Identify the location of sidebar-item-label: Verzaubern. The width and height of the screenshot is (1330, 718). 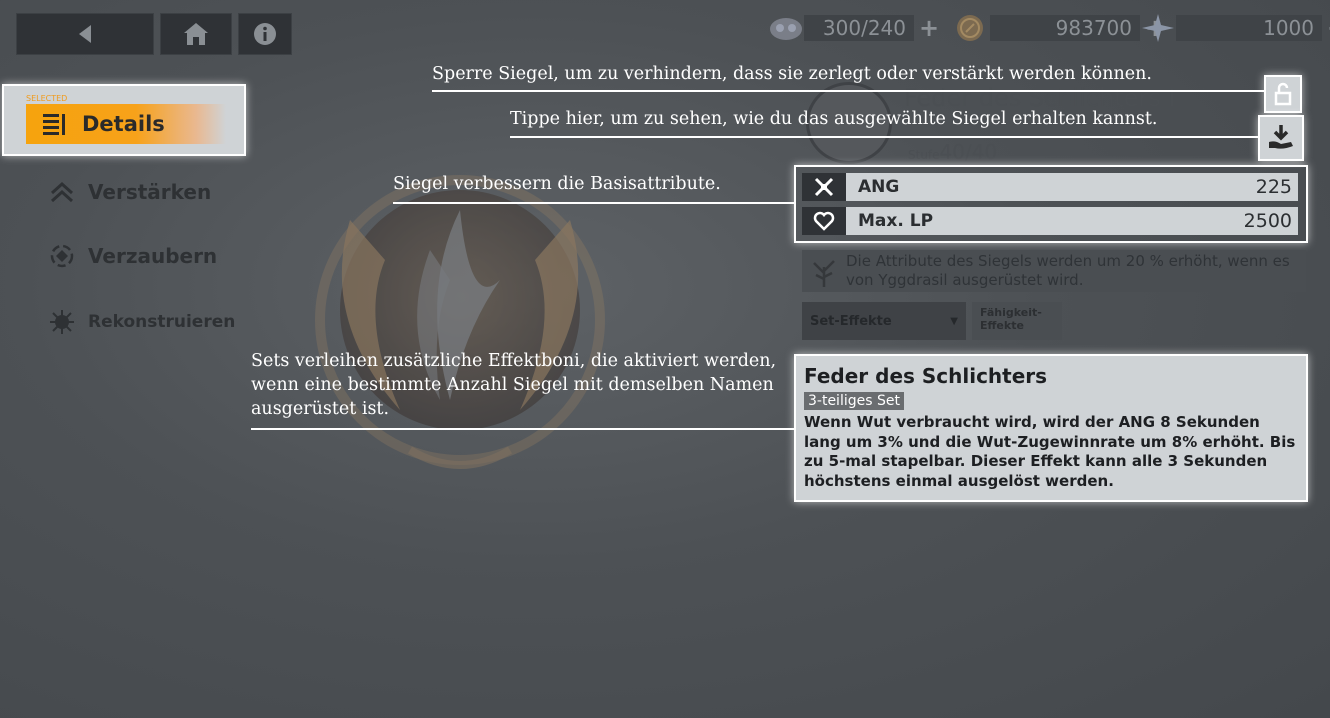
(153, 256).